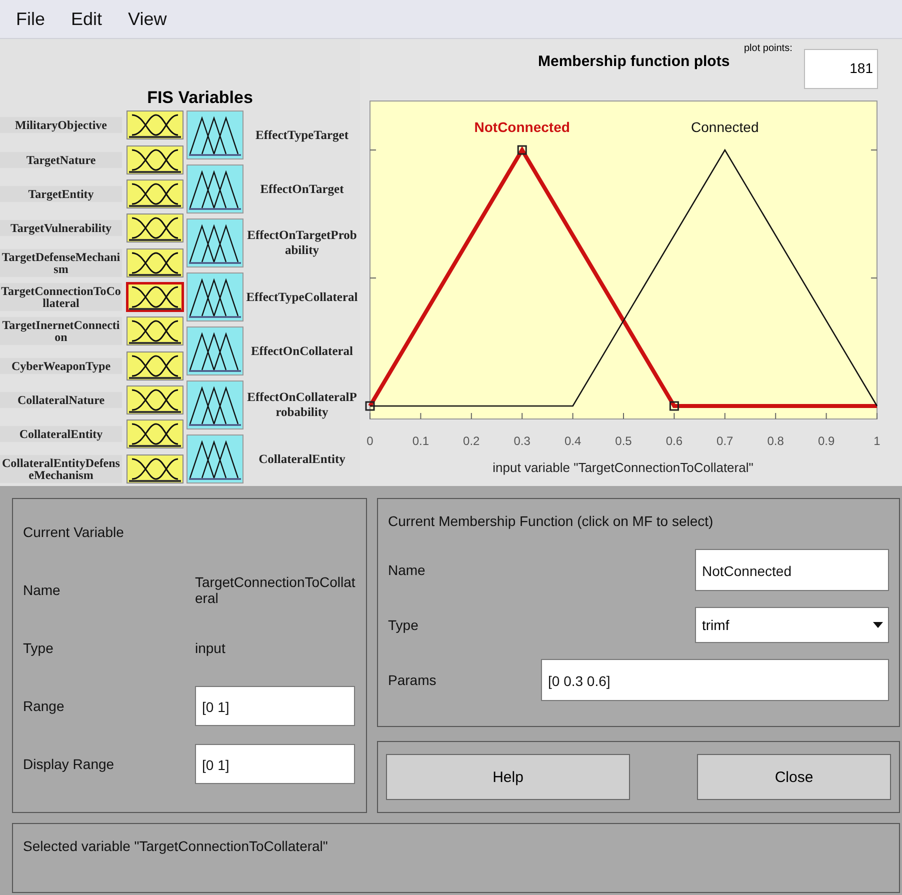  I want to click on x-tick-label: 0.4, so click(573, 441).